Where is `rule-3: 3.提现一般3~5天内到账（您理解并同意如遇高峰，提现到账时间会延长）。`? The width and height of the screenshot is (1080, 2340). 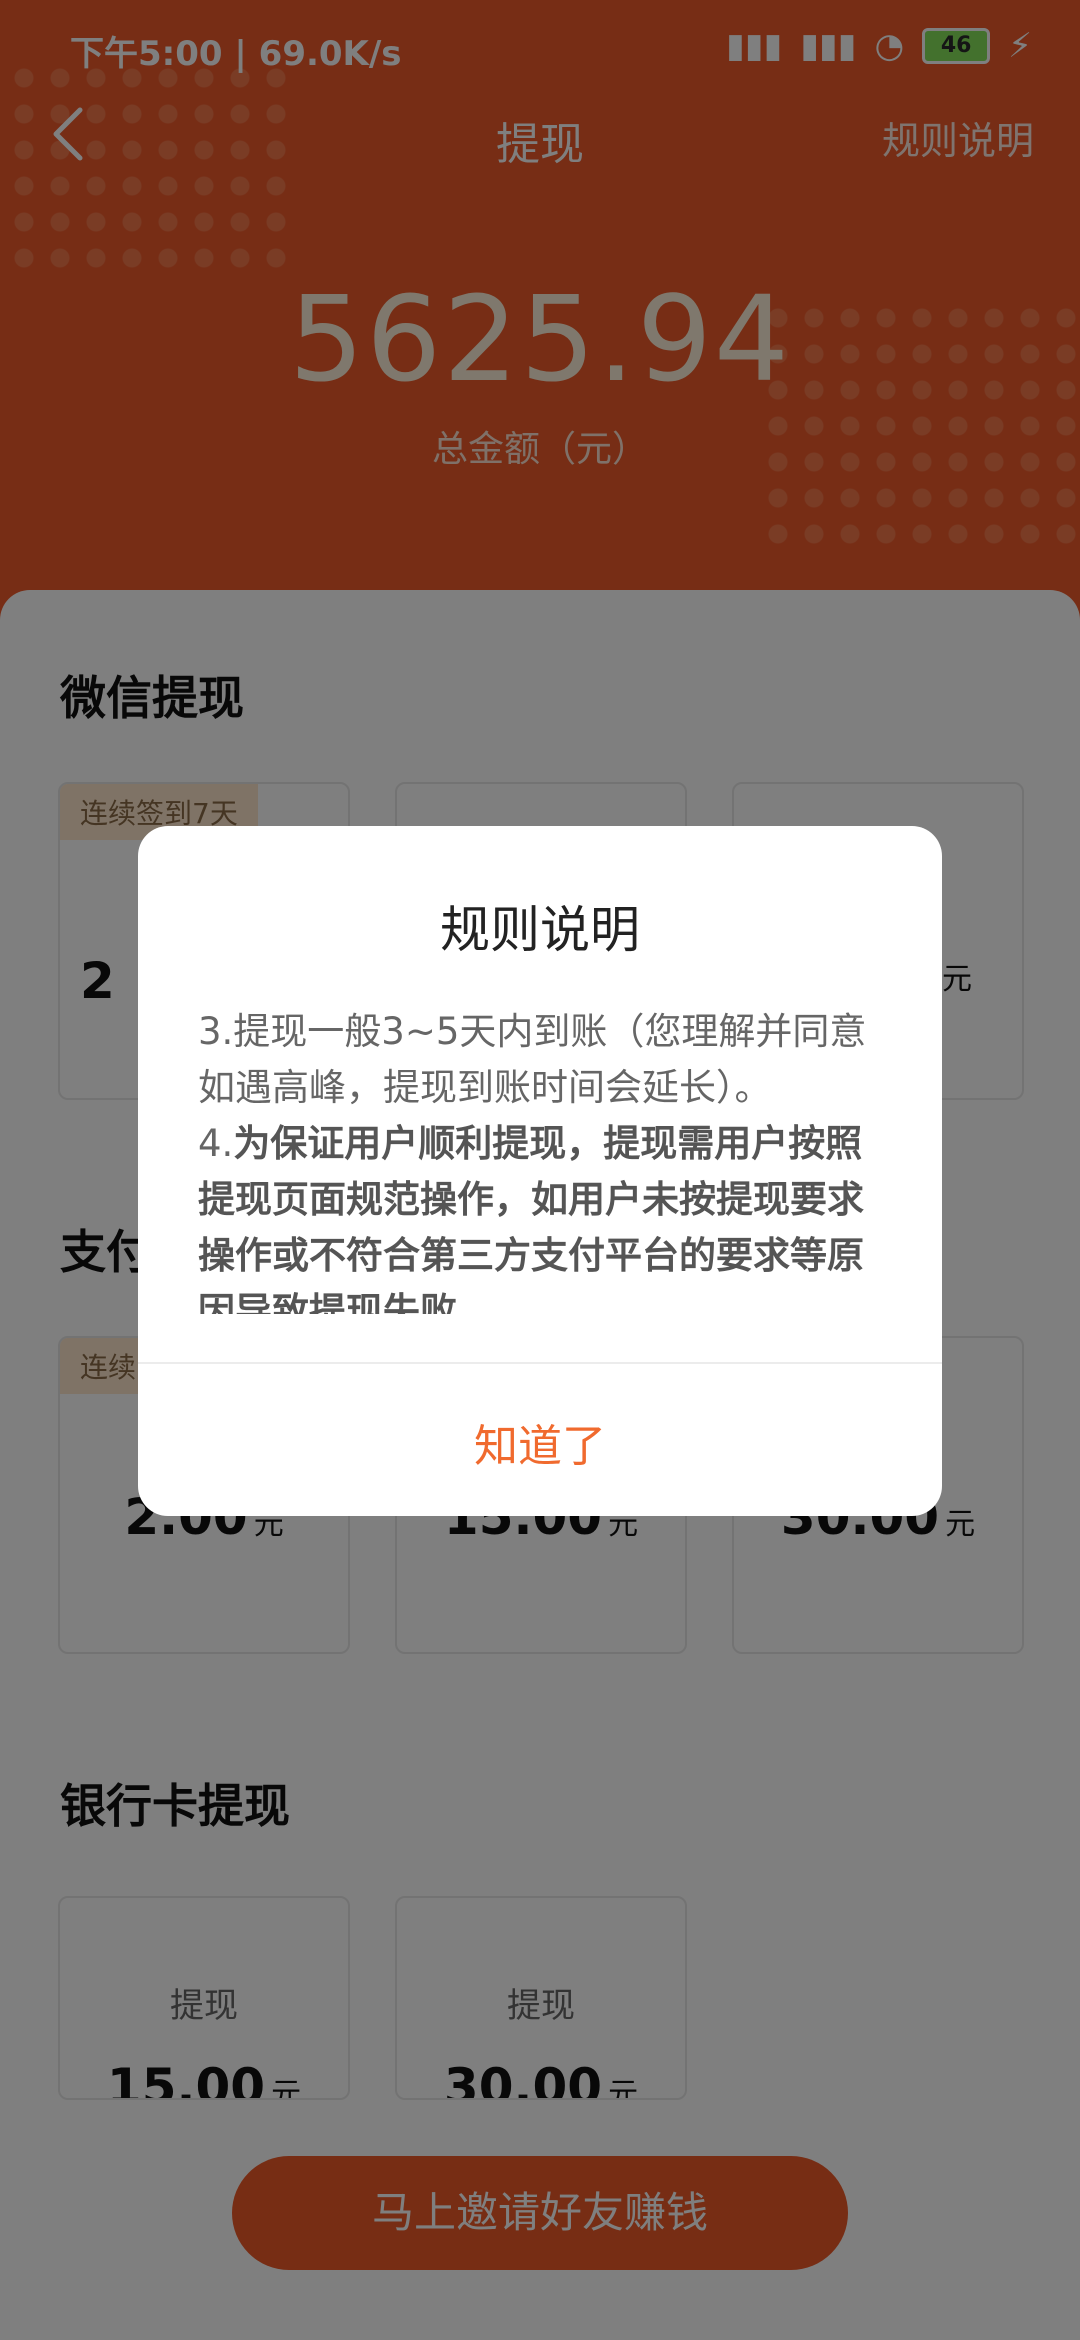 rule-3: 3.提现一般3~5天内到账（您理解并同意如遇高峰，提现到账时间会延长）。 is located at coordinates (532, 1059).